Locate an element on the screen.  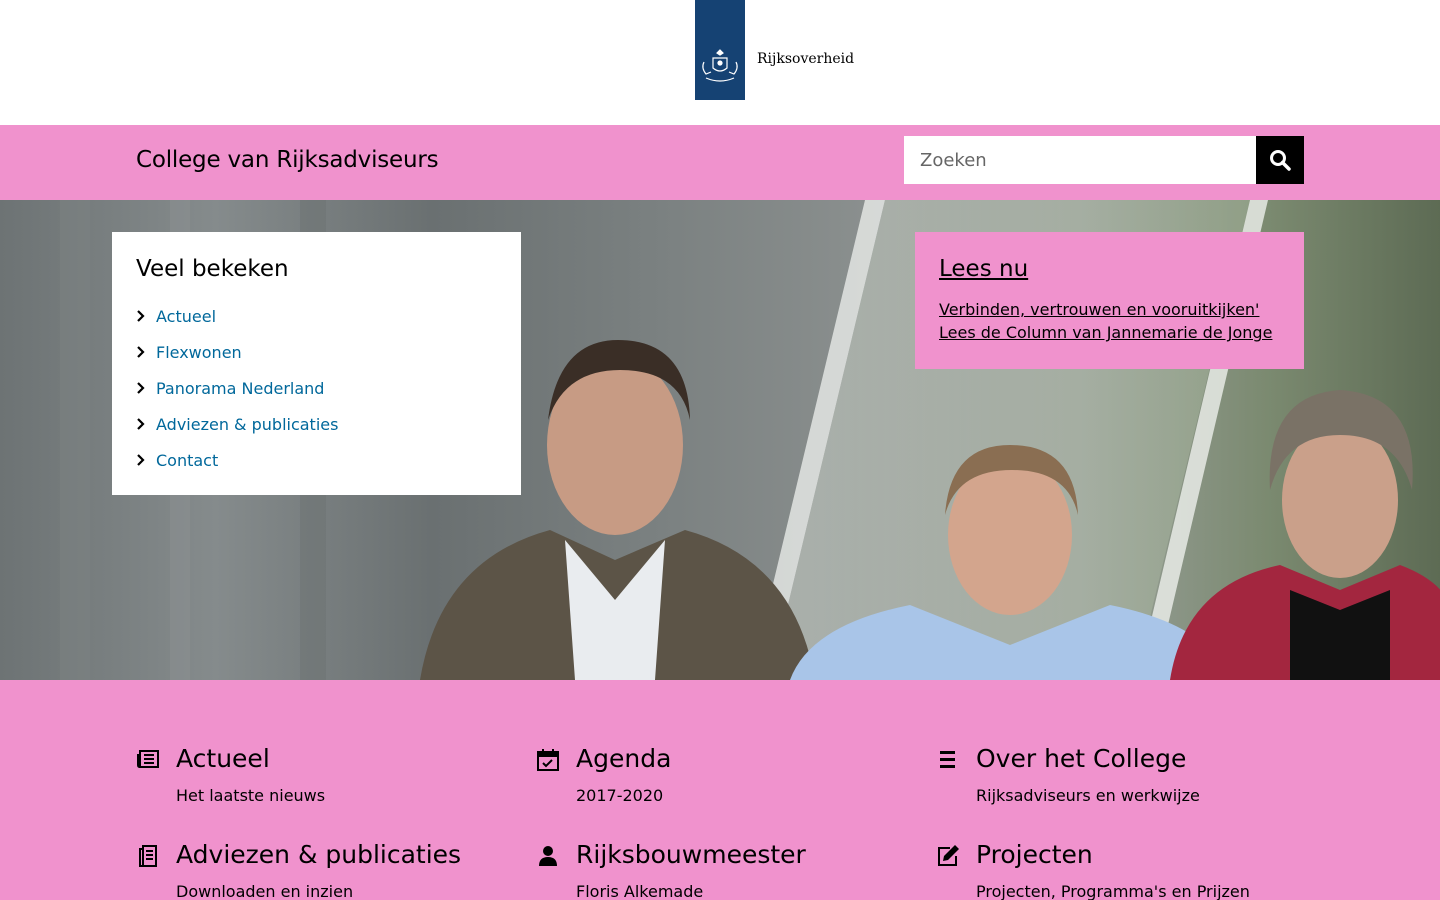
search-button is located at coordinates (1280, 160).